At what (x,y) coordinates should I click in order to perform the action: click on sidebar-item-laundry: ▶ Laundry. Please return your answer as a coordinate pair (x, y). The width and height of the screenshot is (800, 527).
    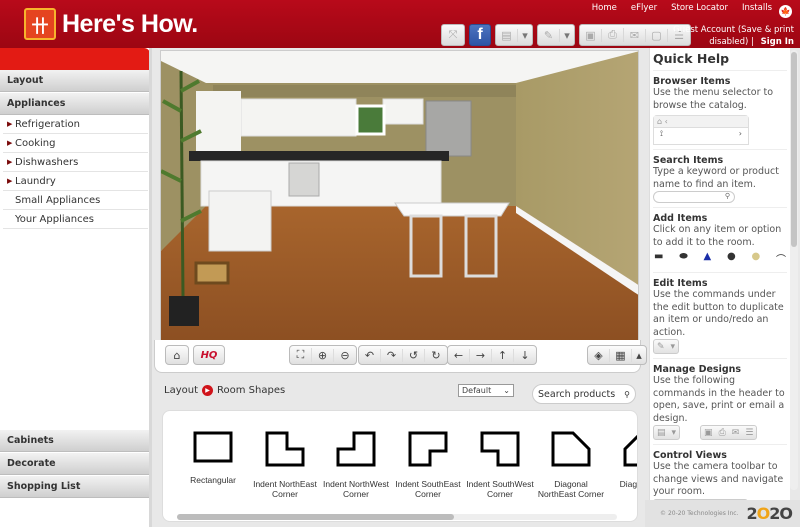
    Looking at the image, I should click on (75, 181).